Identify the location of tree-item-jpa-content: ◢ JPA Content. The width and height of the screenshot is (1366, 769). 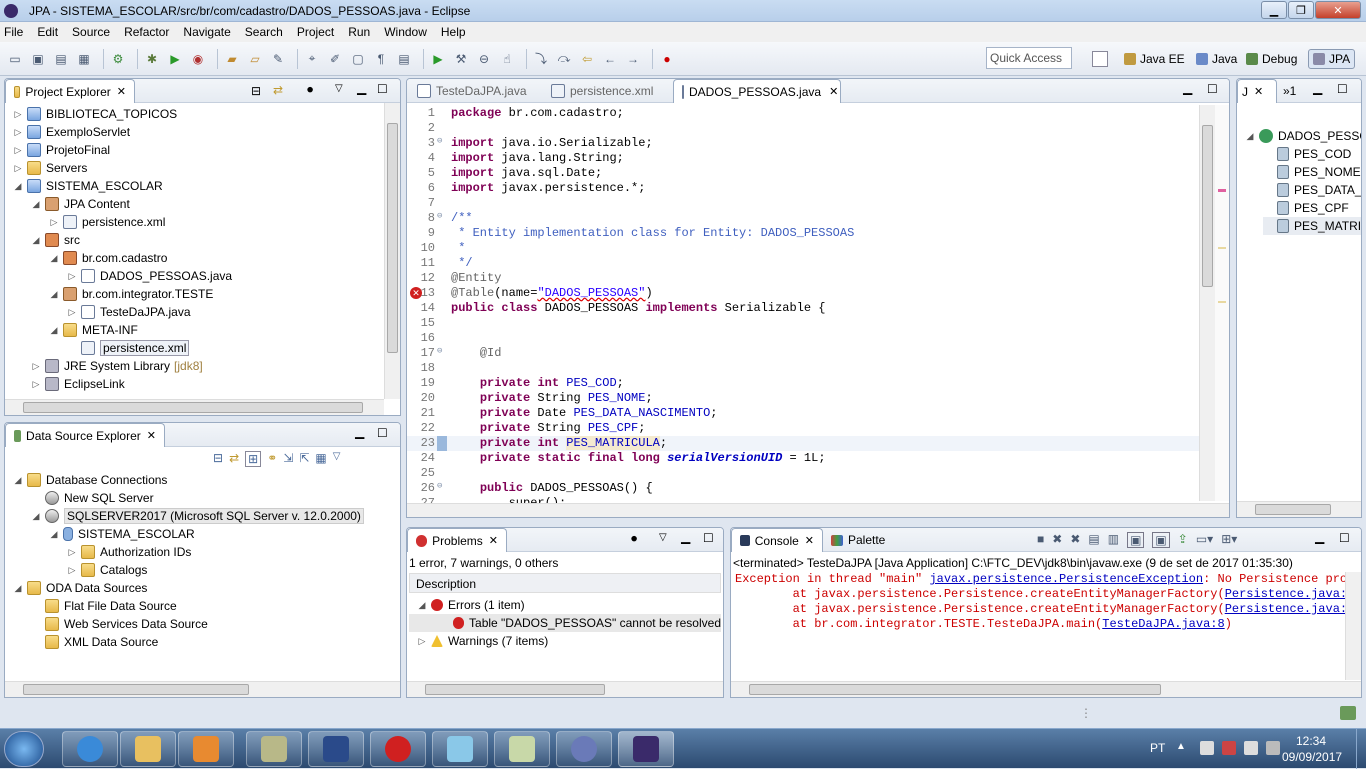
(80, 204).